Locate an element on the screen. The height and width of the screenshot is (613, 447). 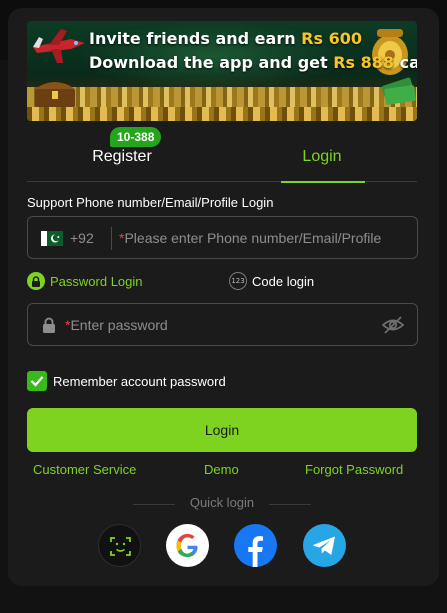
remember-password-label: Remember account password is located at coordinates (139, 381).